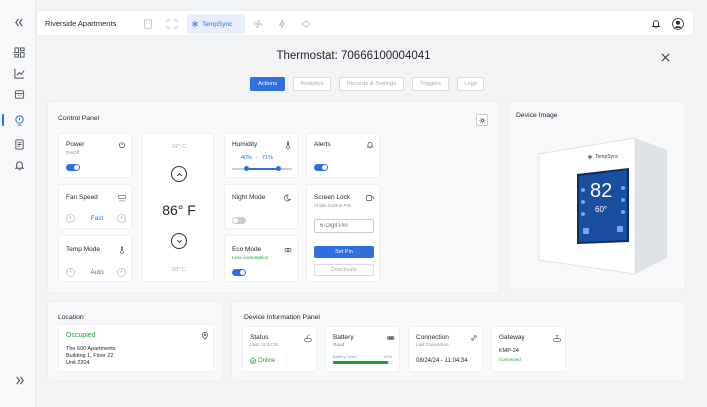 This screenshot has height=407, width=707. Describe the element at coordinates (288, 250) in the screenshot. I see `eco-icon` at that location.